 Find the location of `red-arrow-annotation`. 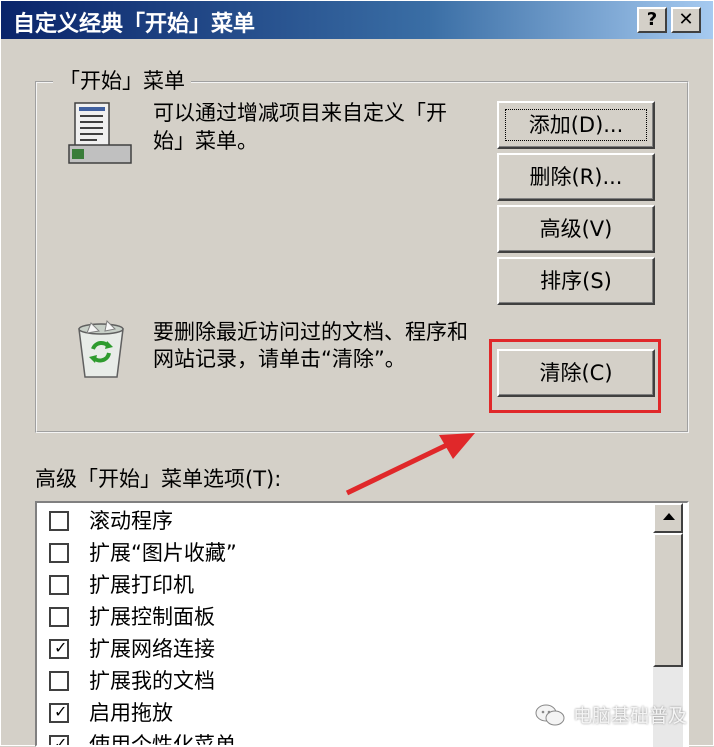

red-arrow-annotation is located at coordinates (410, 464).